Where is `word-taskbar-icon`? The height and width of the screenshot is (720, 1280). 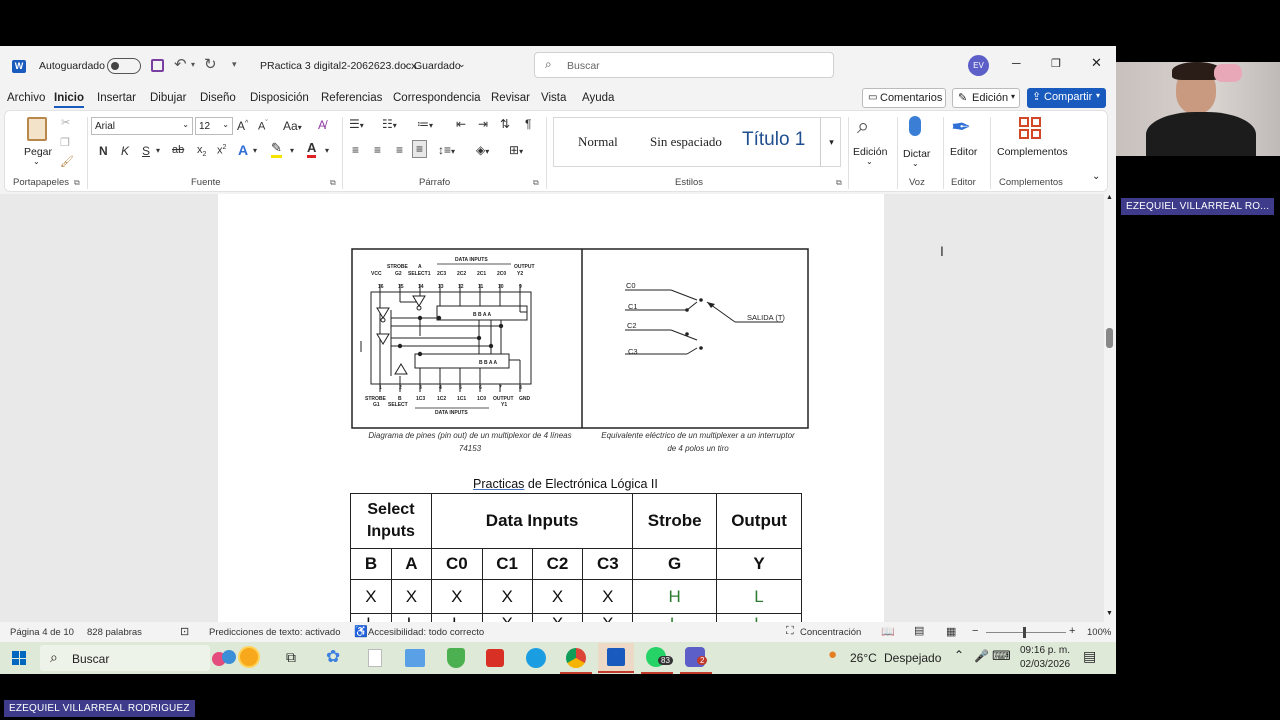
word-taskbar-icon is located at coordinates (616, 658).